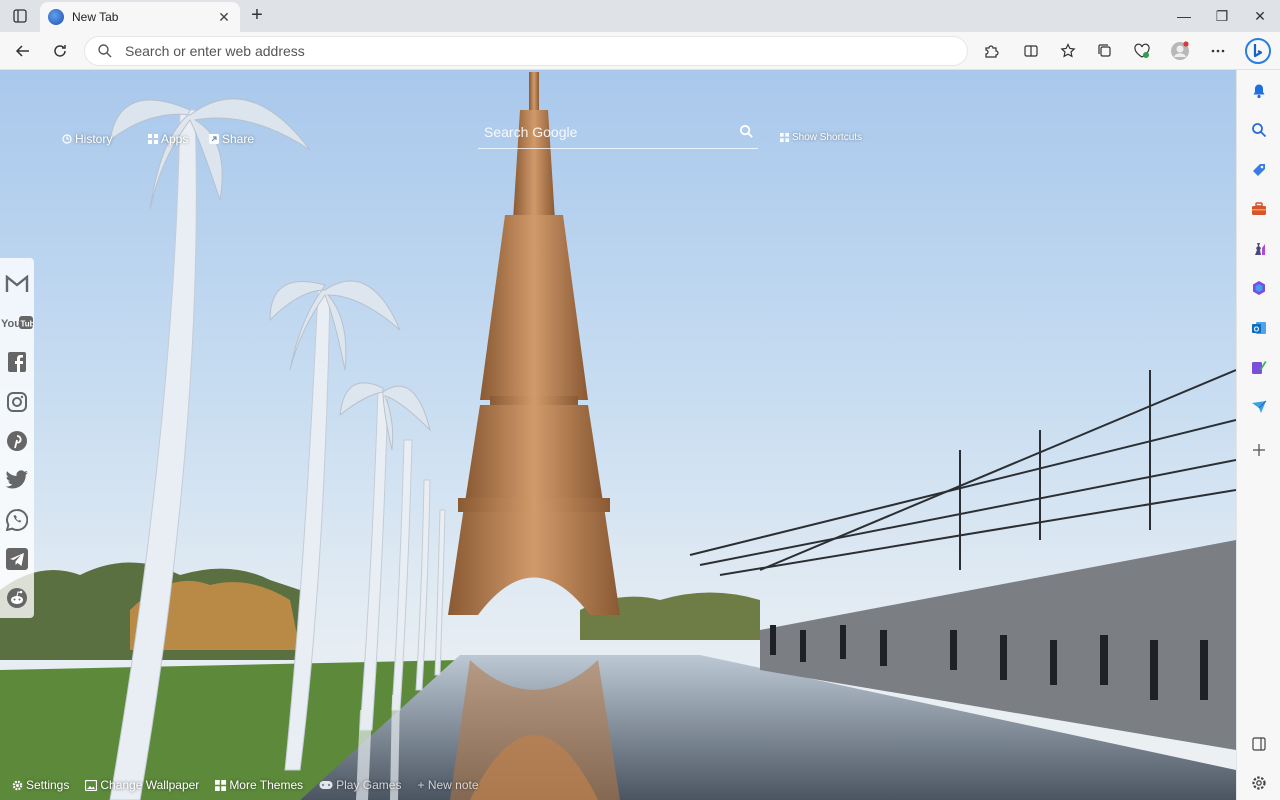 The height and width of the screenshot is (800, 1280). I want to click on profile-button, so click(1180, 51).